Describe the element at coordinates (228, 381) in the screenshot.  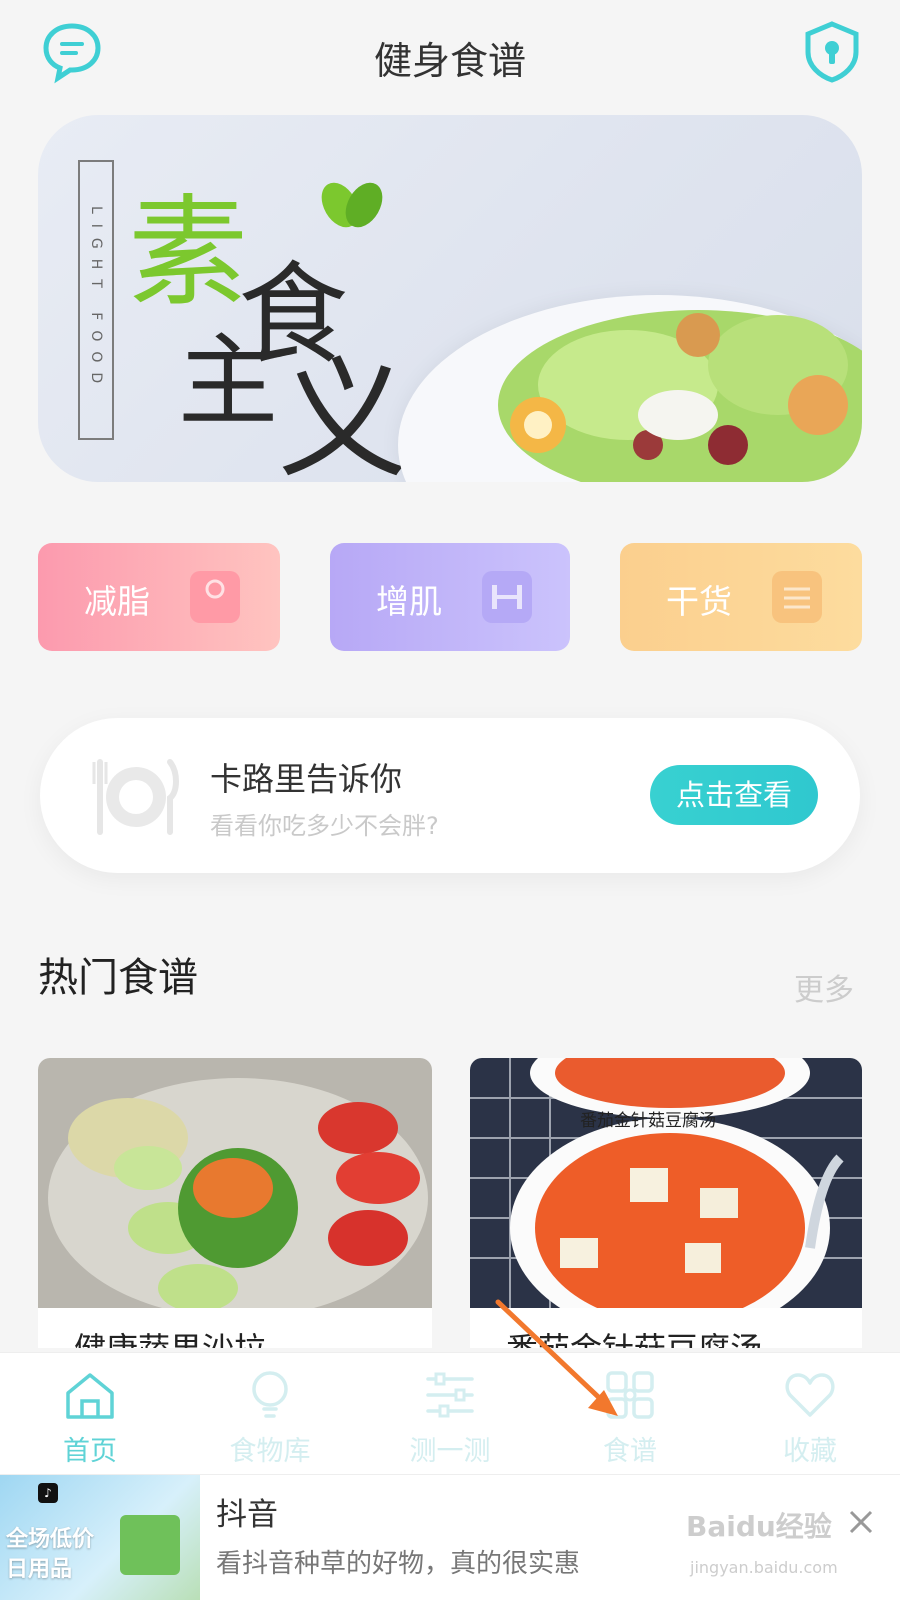
I see `banner-char: 主` at that location.